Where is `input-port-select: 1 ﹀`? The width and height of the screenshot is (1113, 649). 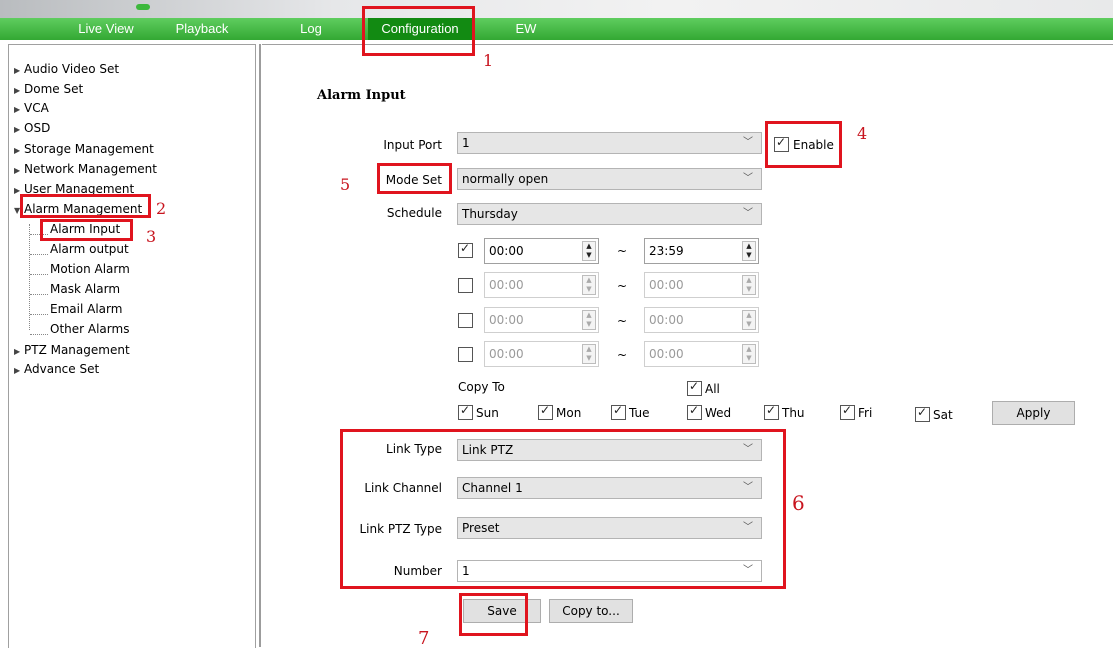
input-port-select: 1 ﹀ is located at coordinates (609, 143).